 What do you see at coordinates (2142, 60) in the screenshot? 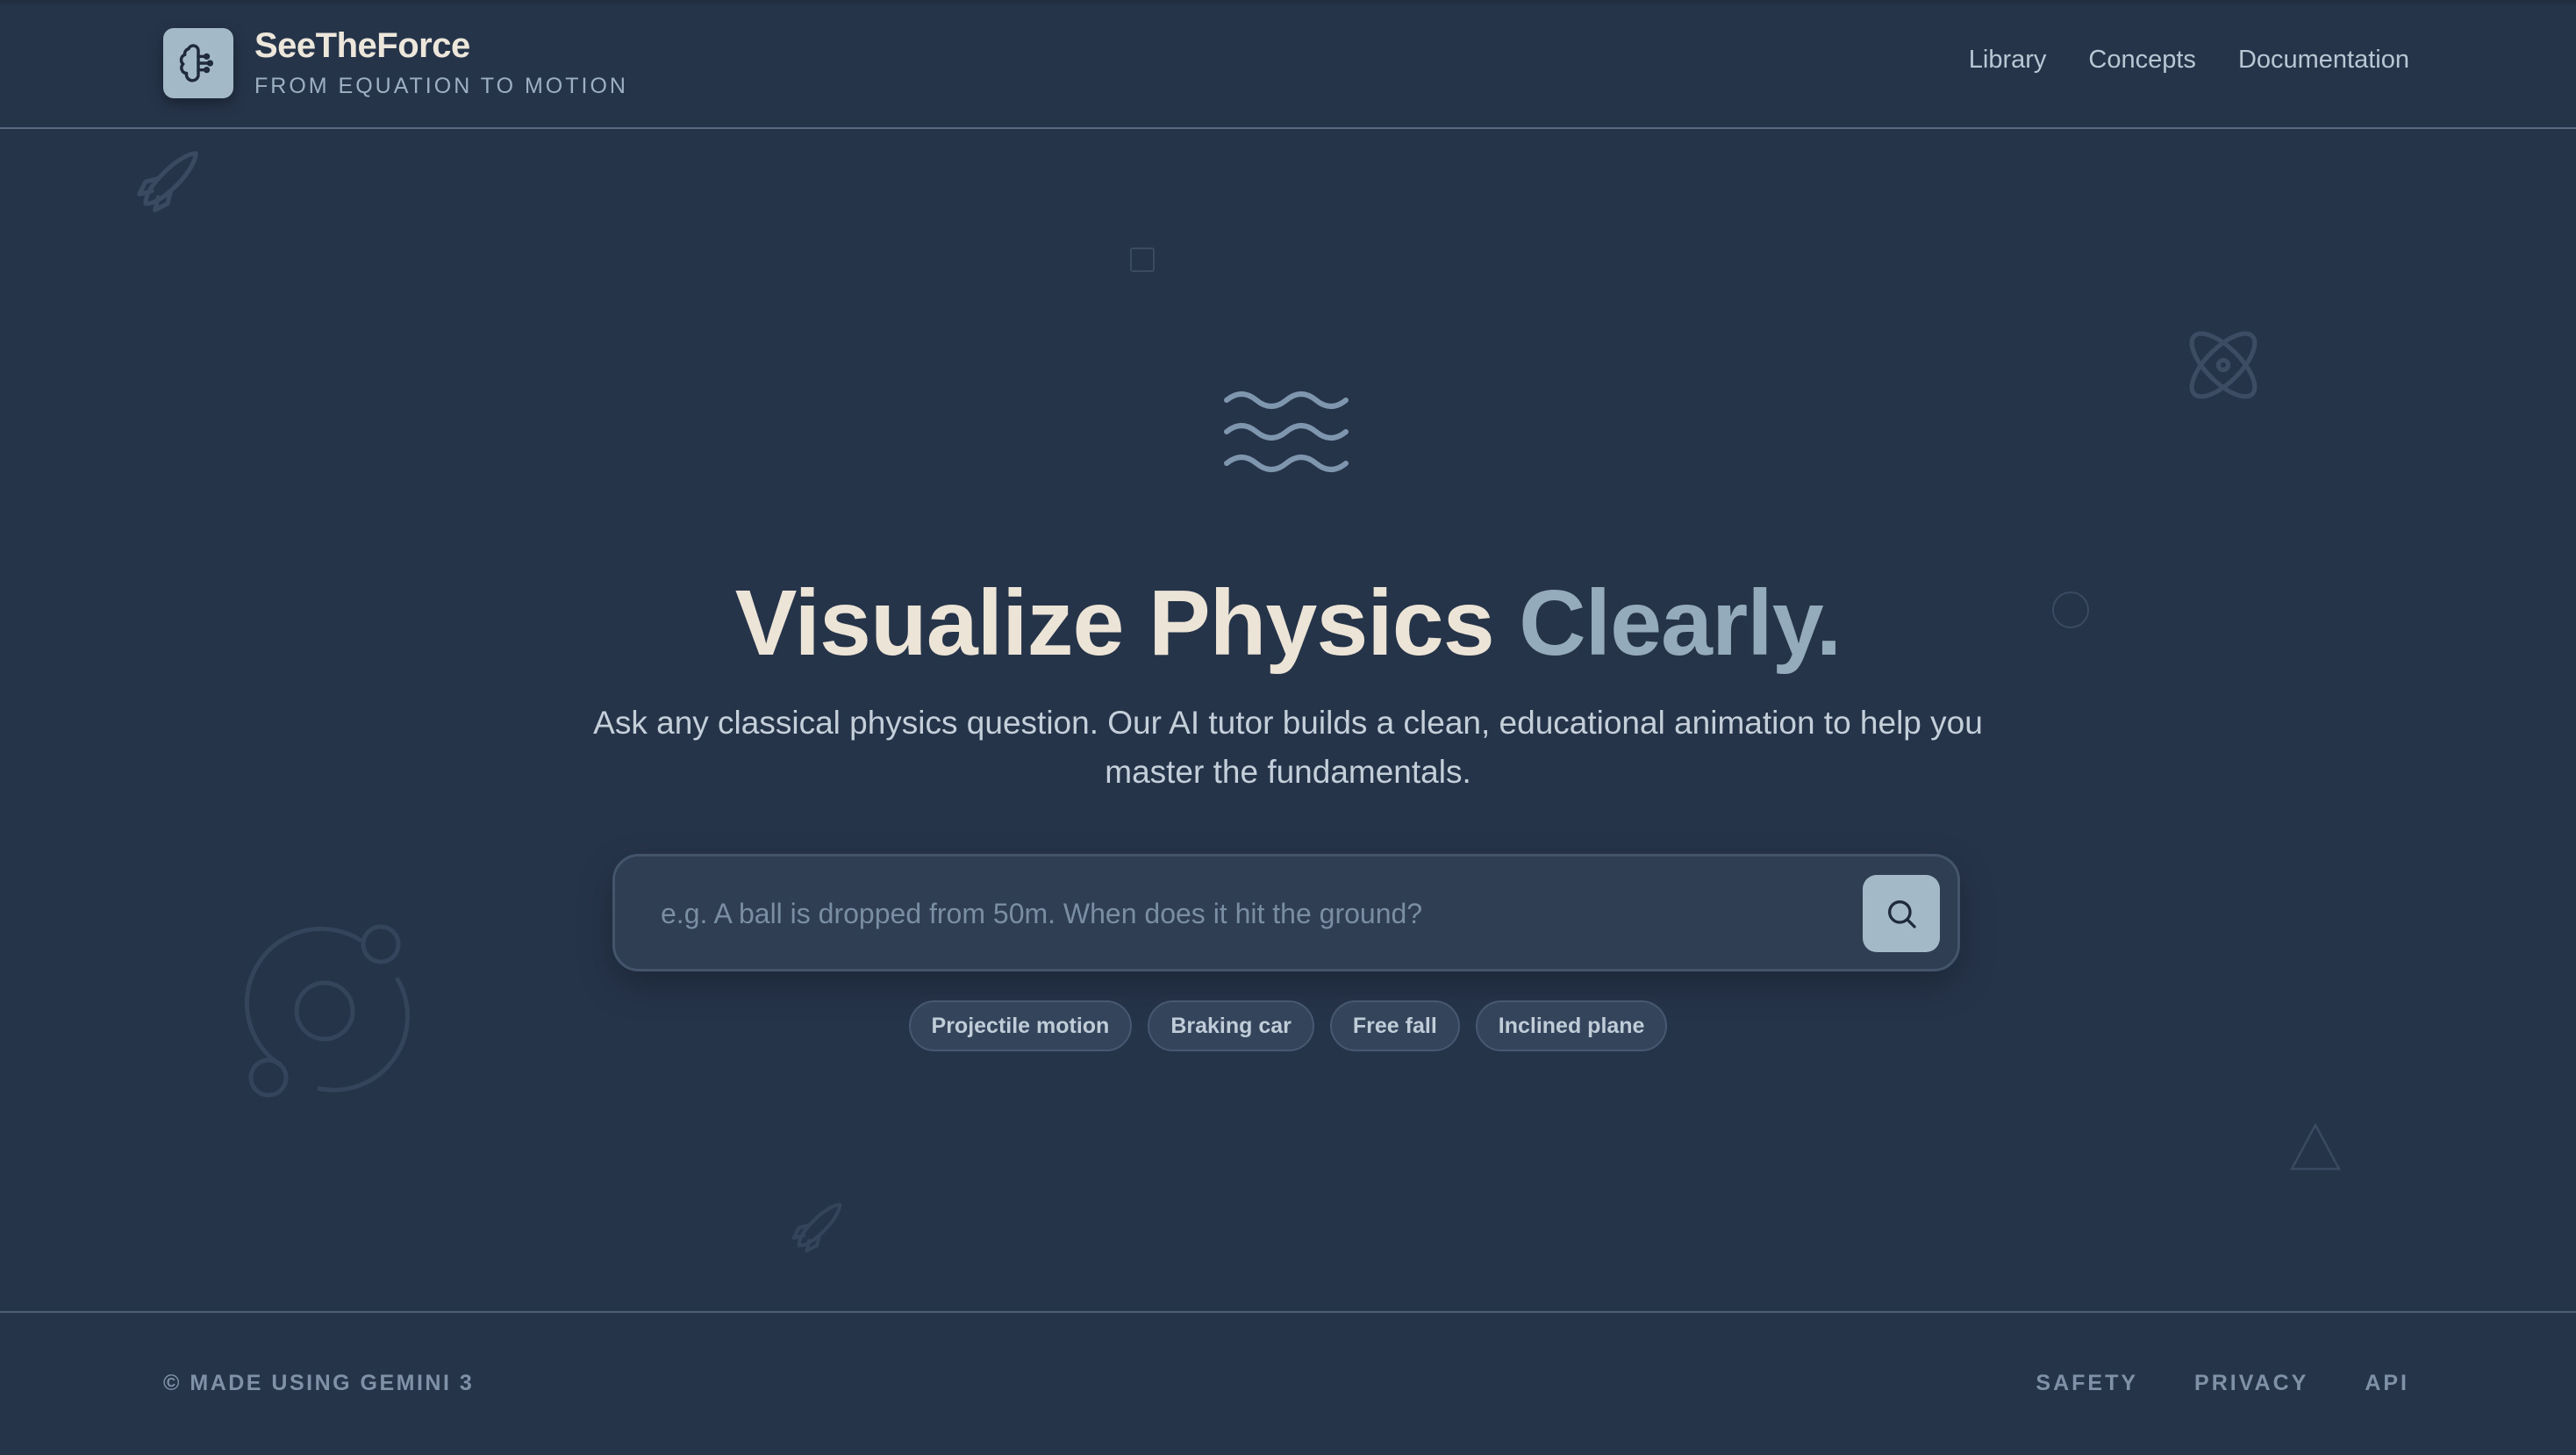
I see `nav-concepts: Concepts` at bounding box center [2142, 60].